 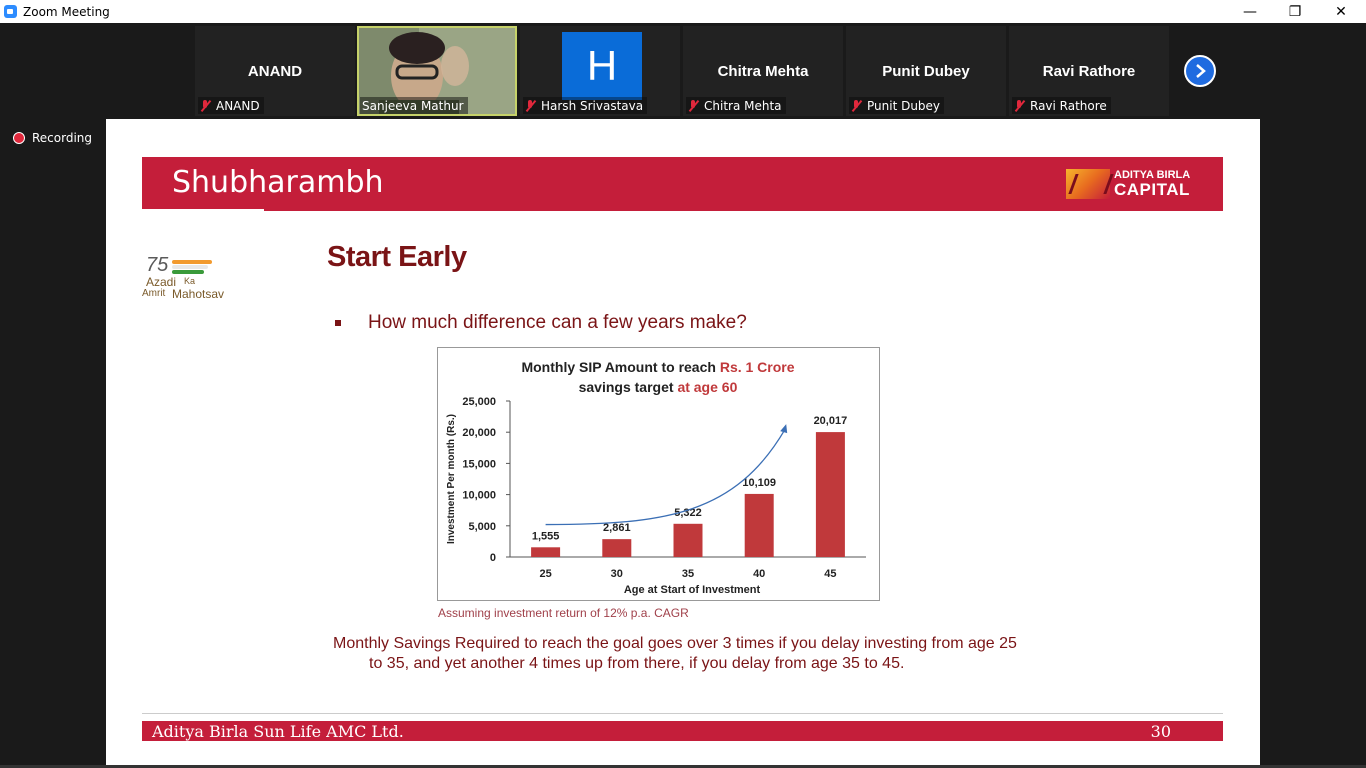 What do you see at coordinates (154, 293) in the screenshot?
I see `logo-amrit: Amrit` at bounding box center [154, 293].